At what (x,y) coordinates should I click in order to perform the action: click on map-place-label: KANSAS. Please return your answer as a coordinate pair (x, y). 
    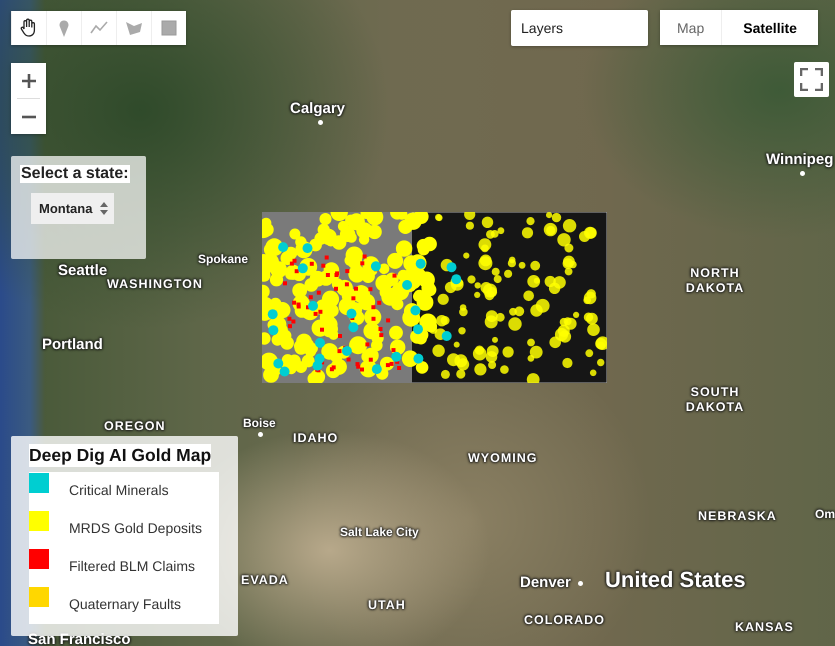
    Looking at the image, I should click on (764, 627).